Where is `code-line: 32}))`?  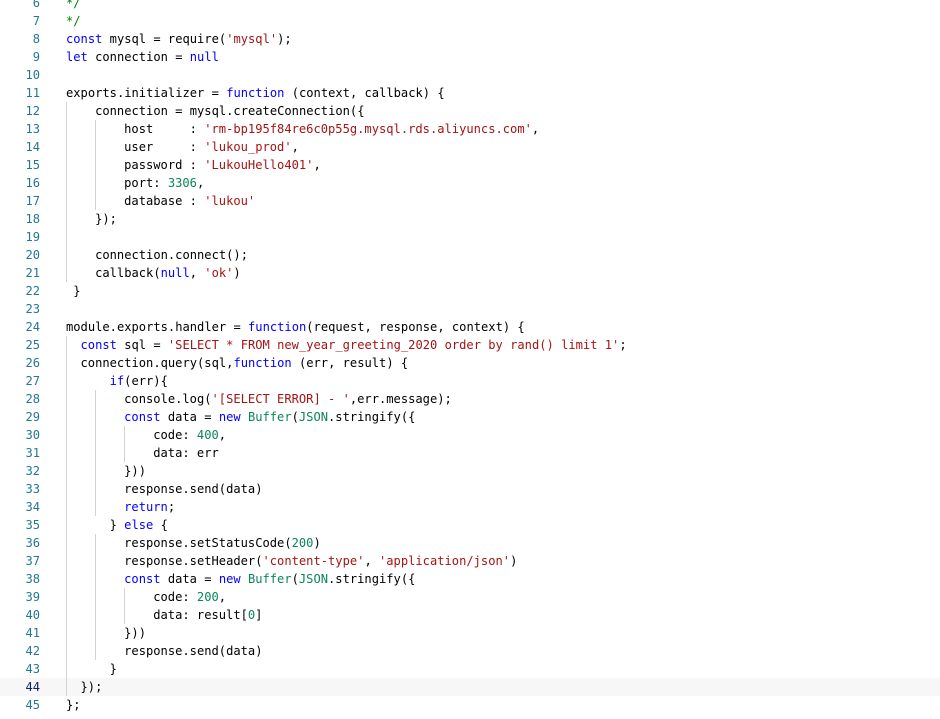 code-line: 32})) is located at coordinates (470, 471).